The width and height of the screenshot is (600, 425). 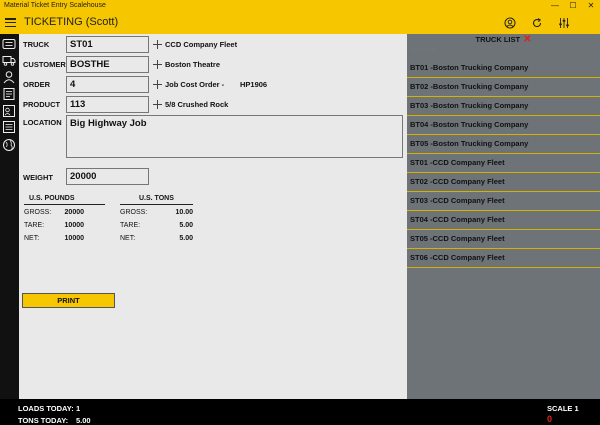 What do you see at coordinates (9, 216) in the screenshot?
I see `left-nav` at bounding box center [9, 216].